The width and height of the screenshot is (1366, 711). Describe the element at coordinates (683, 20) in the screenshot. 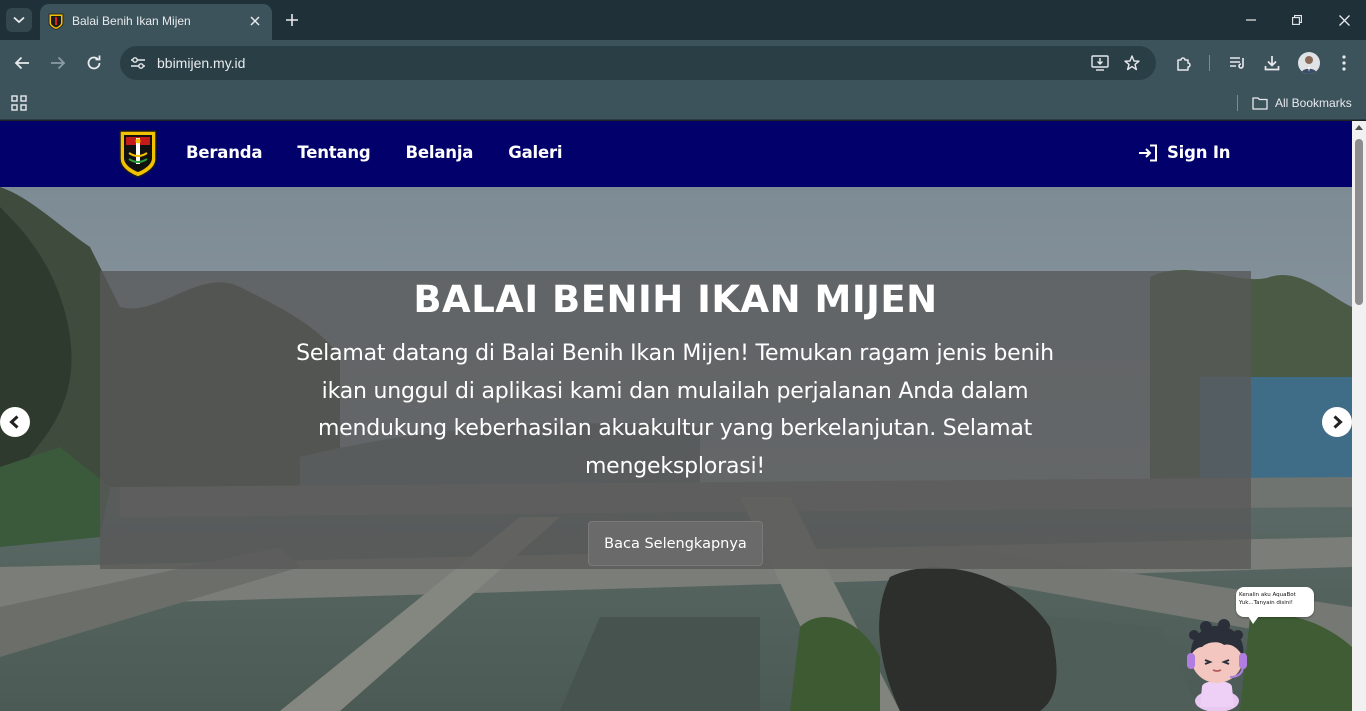

I see `browser-tab-strip: Balai Benih Ikan Mijen` at that location.